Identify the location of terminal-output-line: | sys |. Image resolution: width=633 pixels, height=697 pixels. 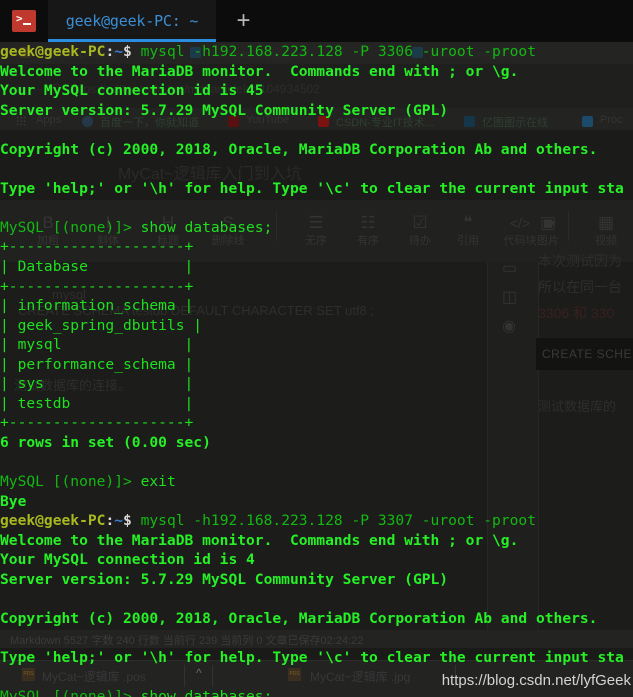
(97, 384).